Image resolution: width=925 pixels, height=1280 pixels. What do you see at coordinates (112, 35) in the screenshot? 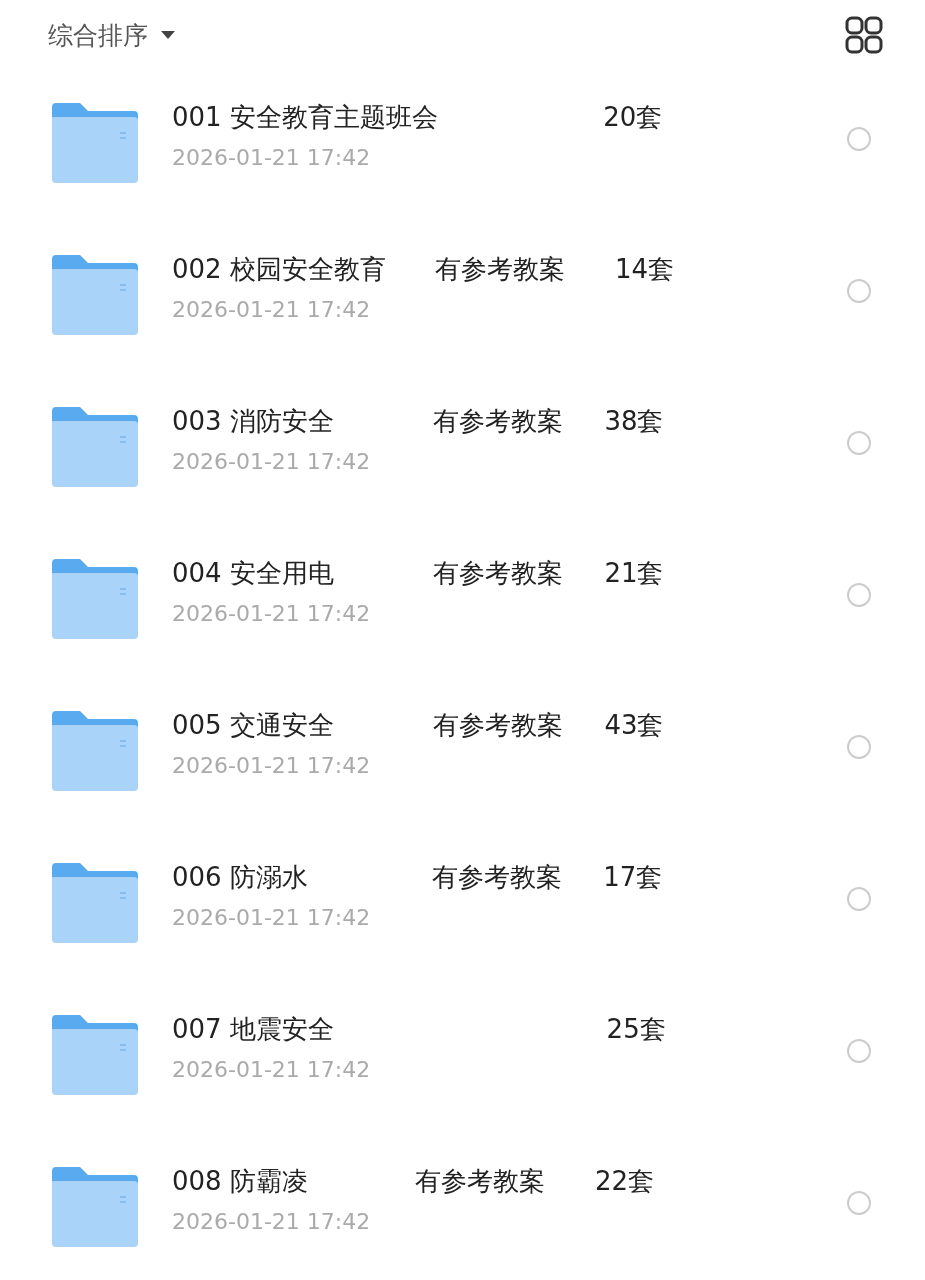
I see `sort-dropdown: 综合排序` at bounding box center [112, 35].